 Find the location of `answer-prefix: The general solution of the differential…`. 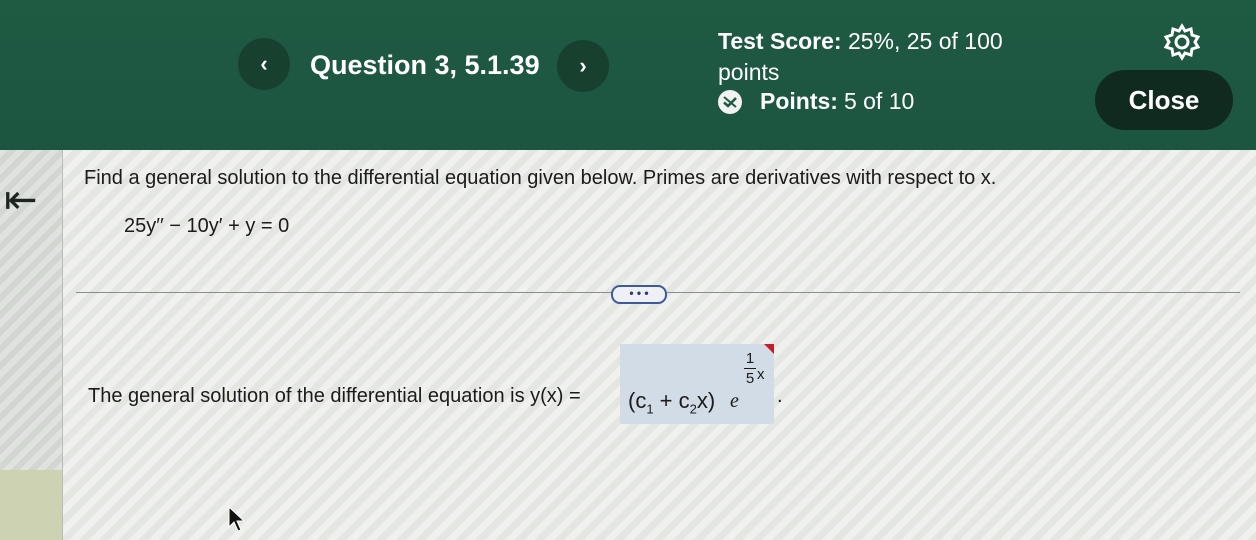

answer-prefix: The general solution of the differential… is located at coordinates (334, 396).